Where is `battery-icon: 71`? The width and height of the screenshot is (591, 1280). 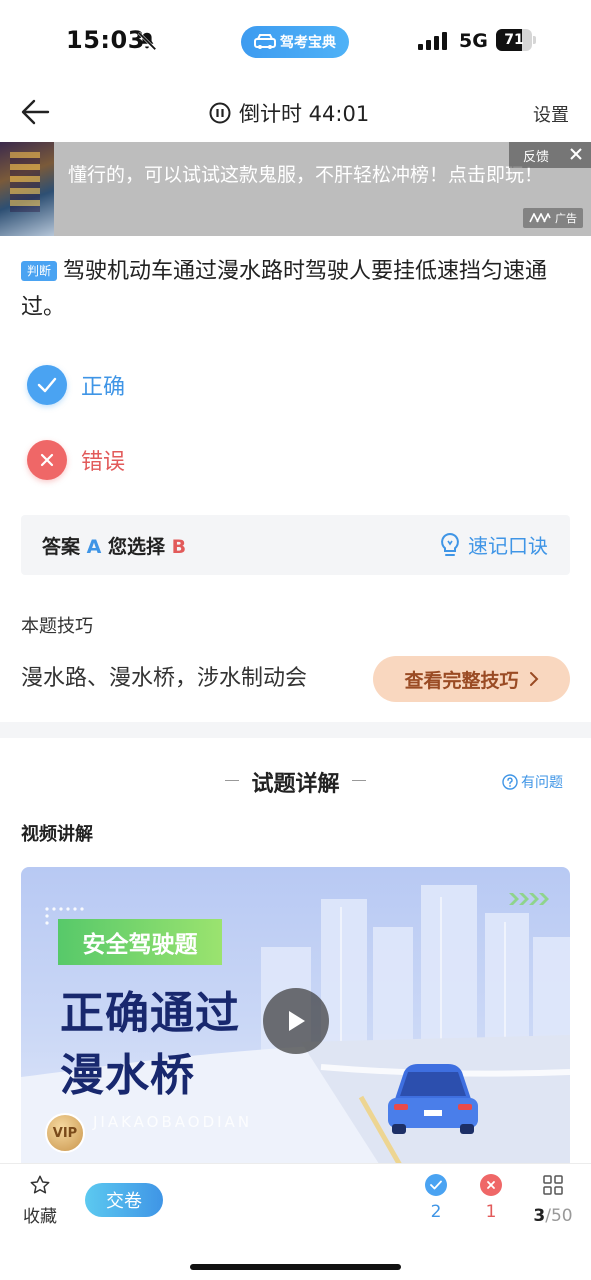 battery-icon: 71 is located at coordinates (516, 40).